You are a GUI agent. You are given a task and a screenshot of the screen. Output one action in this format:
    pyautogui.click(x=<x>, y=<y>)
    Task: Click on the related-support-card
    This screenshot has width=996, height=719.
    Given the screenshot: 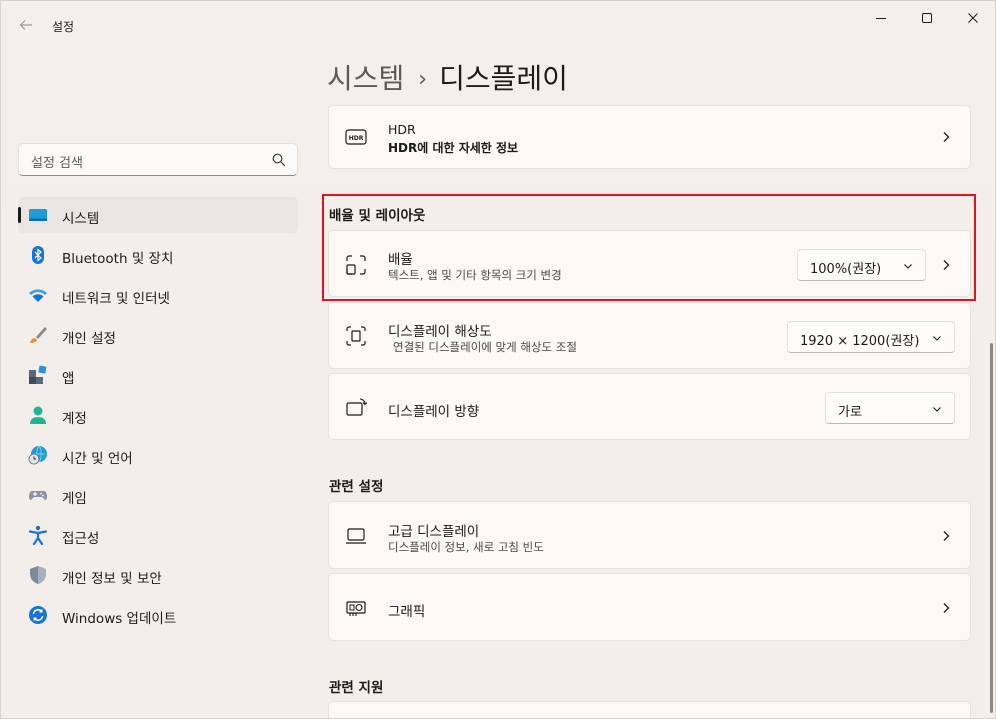 What is the action you would take?
    pyautogui.click(x=649, y=709)
    